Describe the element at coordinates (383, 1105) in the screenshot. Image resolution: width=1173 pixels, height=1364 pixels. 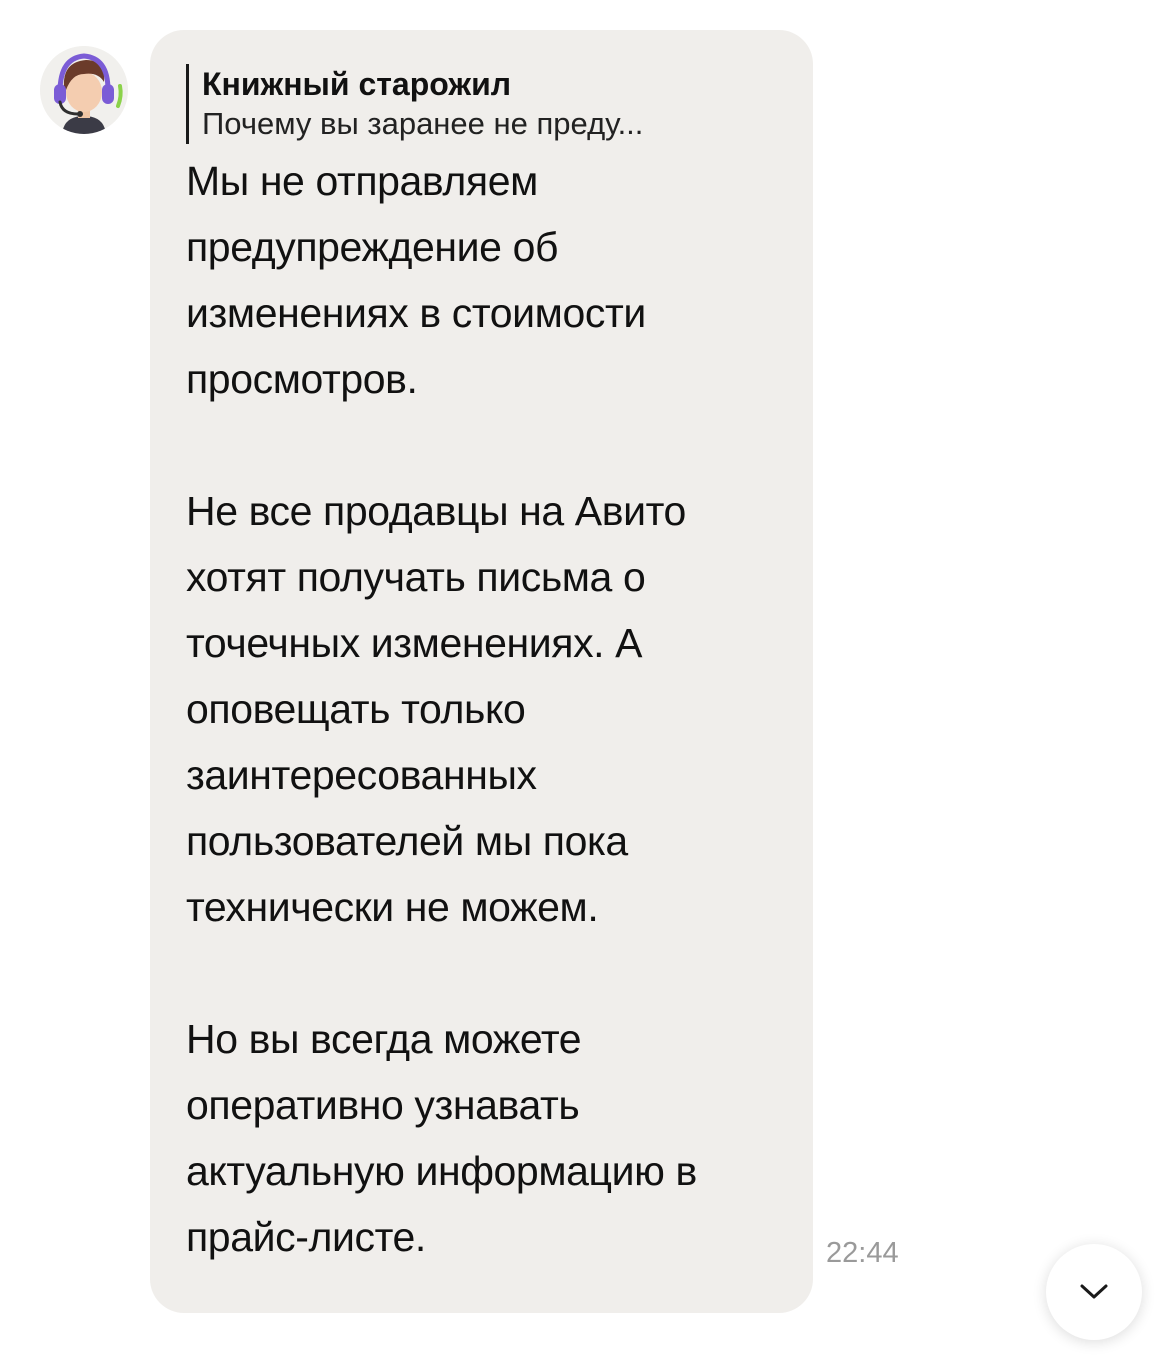
I see `message-line: оперативно узнавать` at that location.